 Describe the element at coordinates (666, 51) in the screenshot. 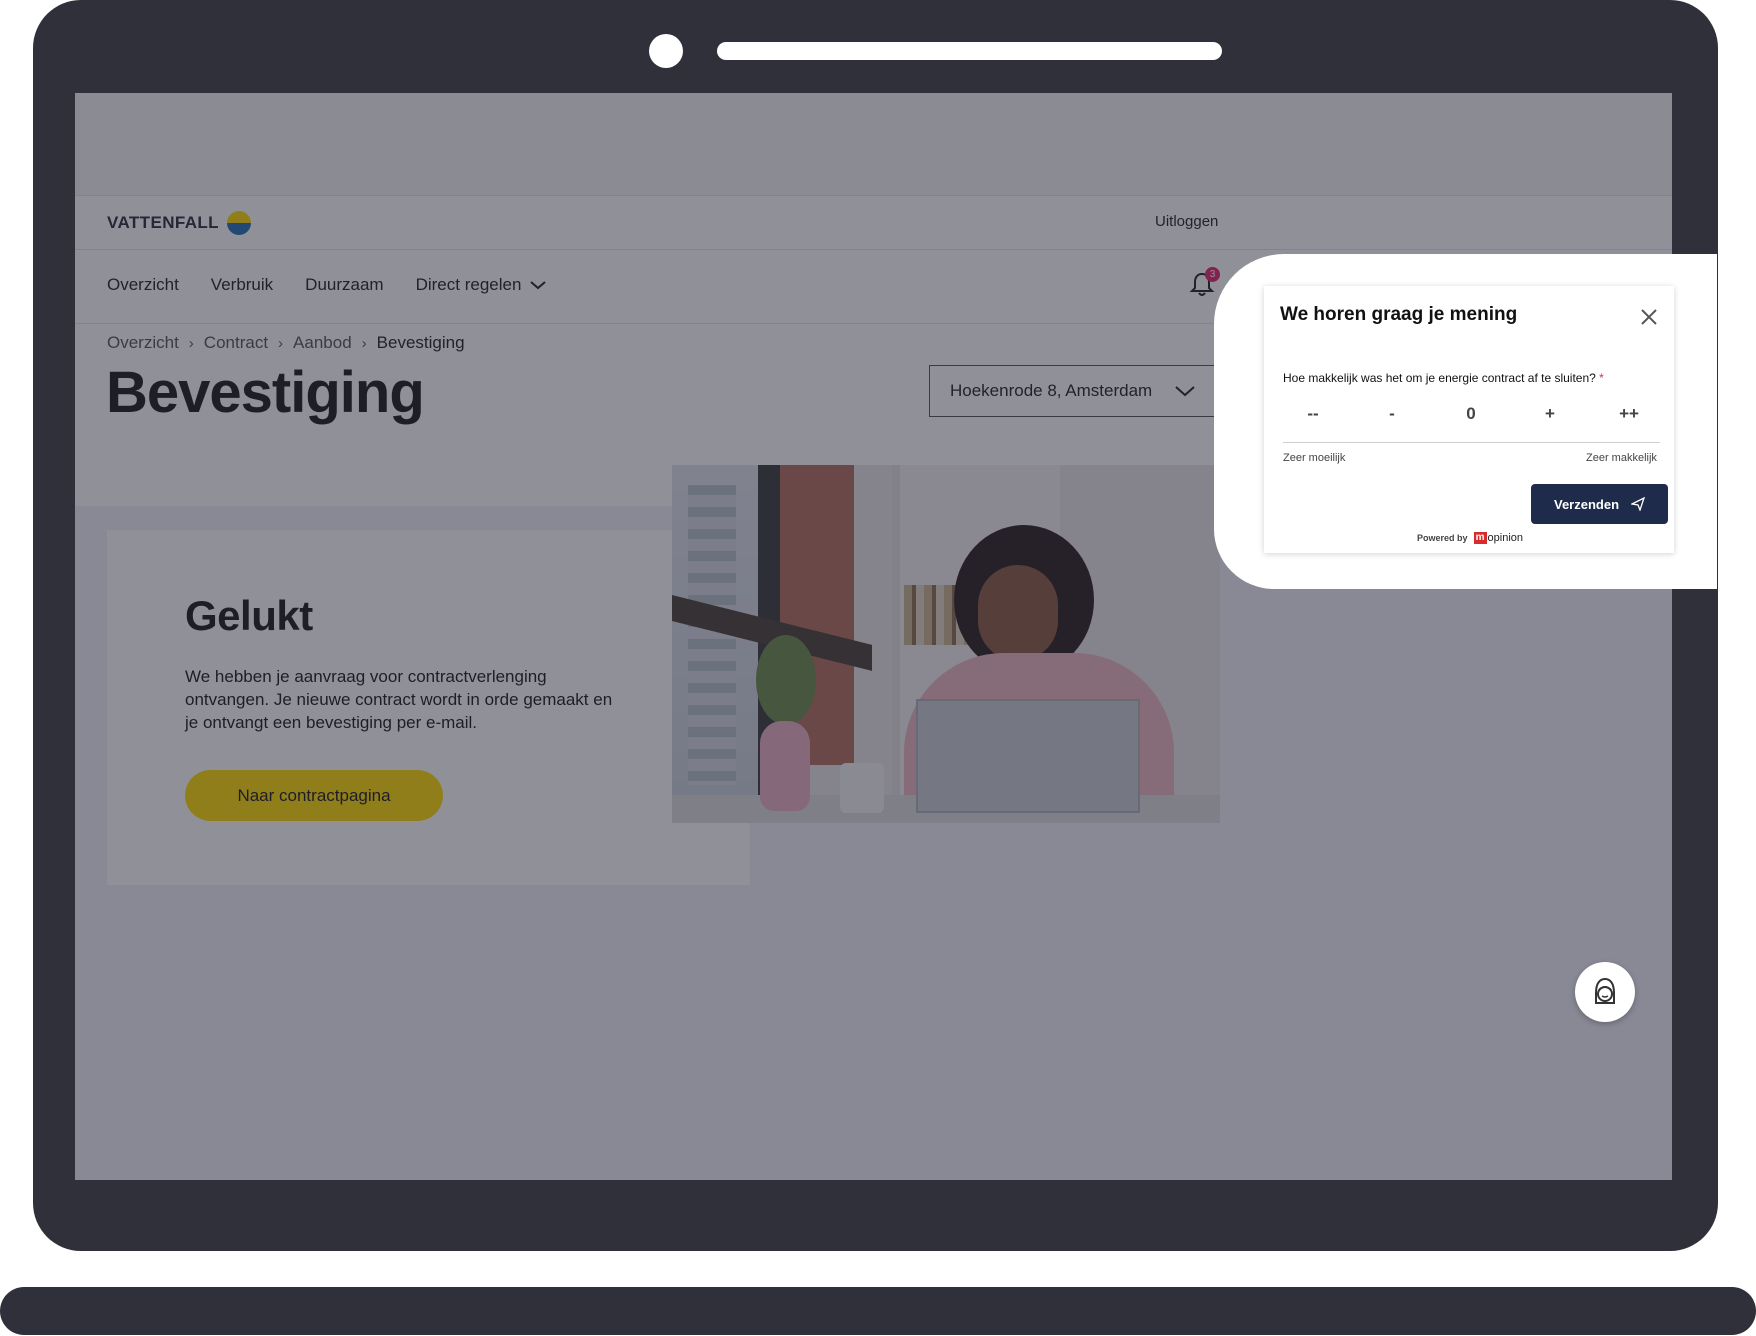

I see `camera` at that location.